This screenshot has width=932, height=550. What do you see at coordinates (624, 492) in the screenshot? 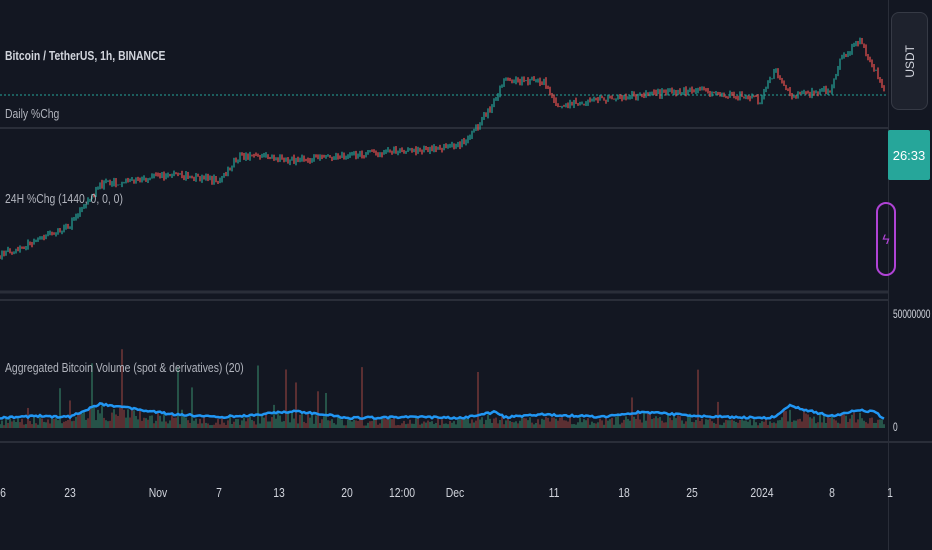
I see `time-tick: 18` at bounding box center [624, 492].